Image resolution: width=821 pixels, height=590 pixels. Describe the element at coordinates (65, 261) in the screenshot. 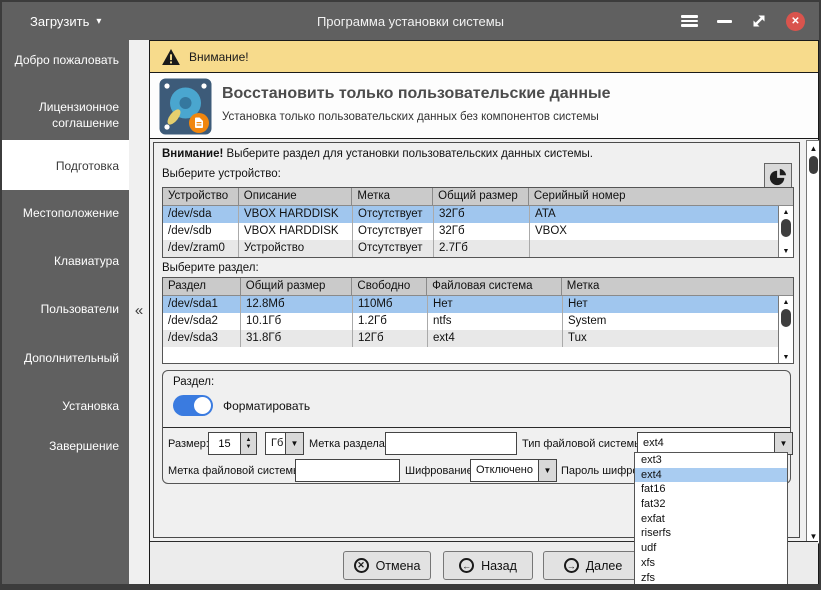

I see `sidebar-item-keyboard: Клавиатура` at that location.